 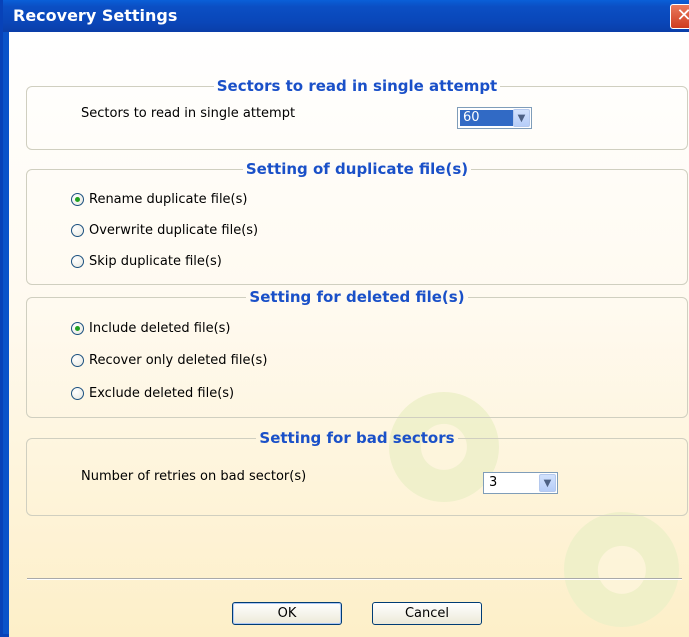 What do you see at coordinates (155, 261) in the screenshot?
I see `radio-label: Skip duplicate file(s)` at bounding box center [155, 261].